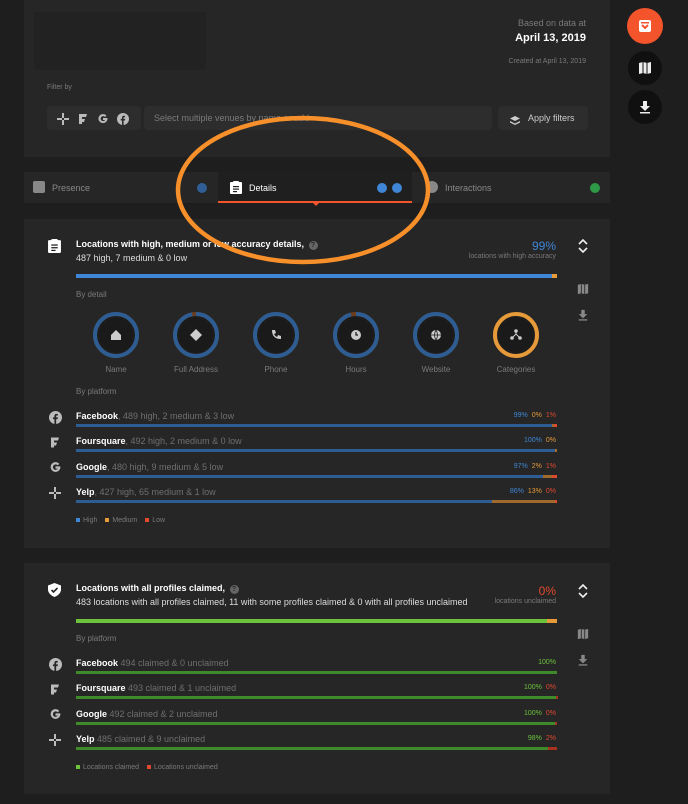  What do you see at coordinates (516, 335) in the screenshot?
I see `detail-ring-categories` at bounding box center [516, 335].